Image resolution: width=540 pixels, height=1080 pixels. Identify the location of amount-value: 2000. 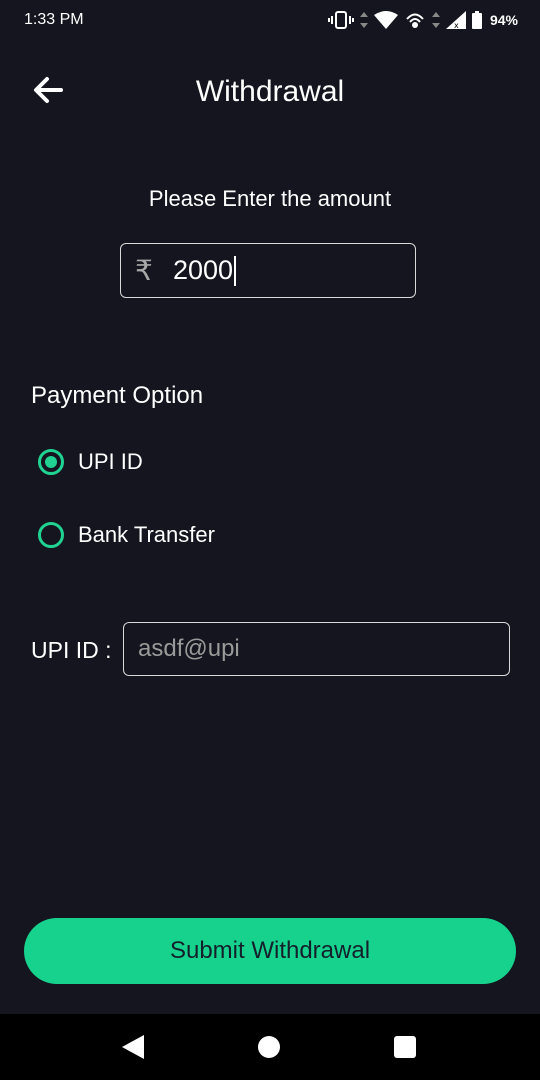
(203, 270).